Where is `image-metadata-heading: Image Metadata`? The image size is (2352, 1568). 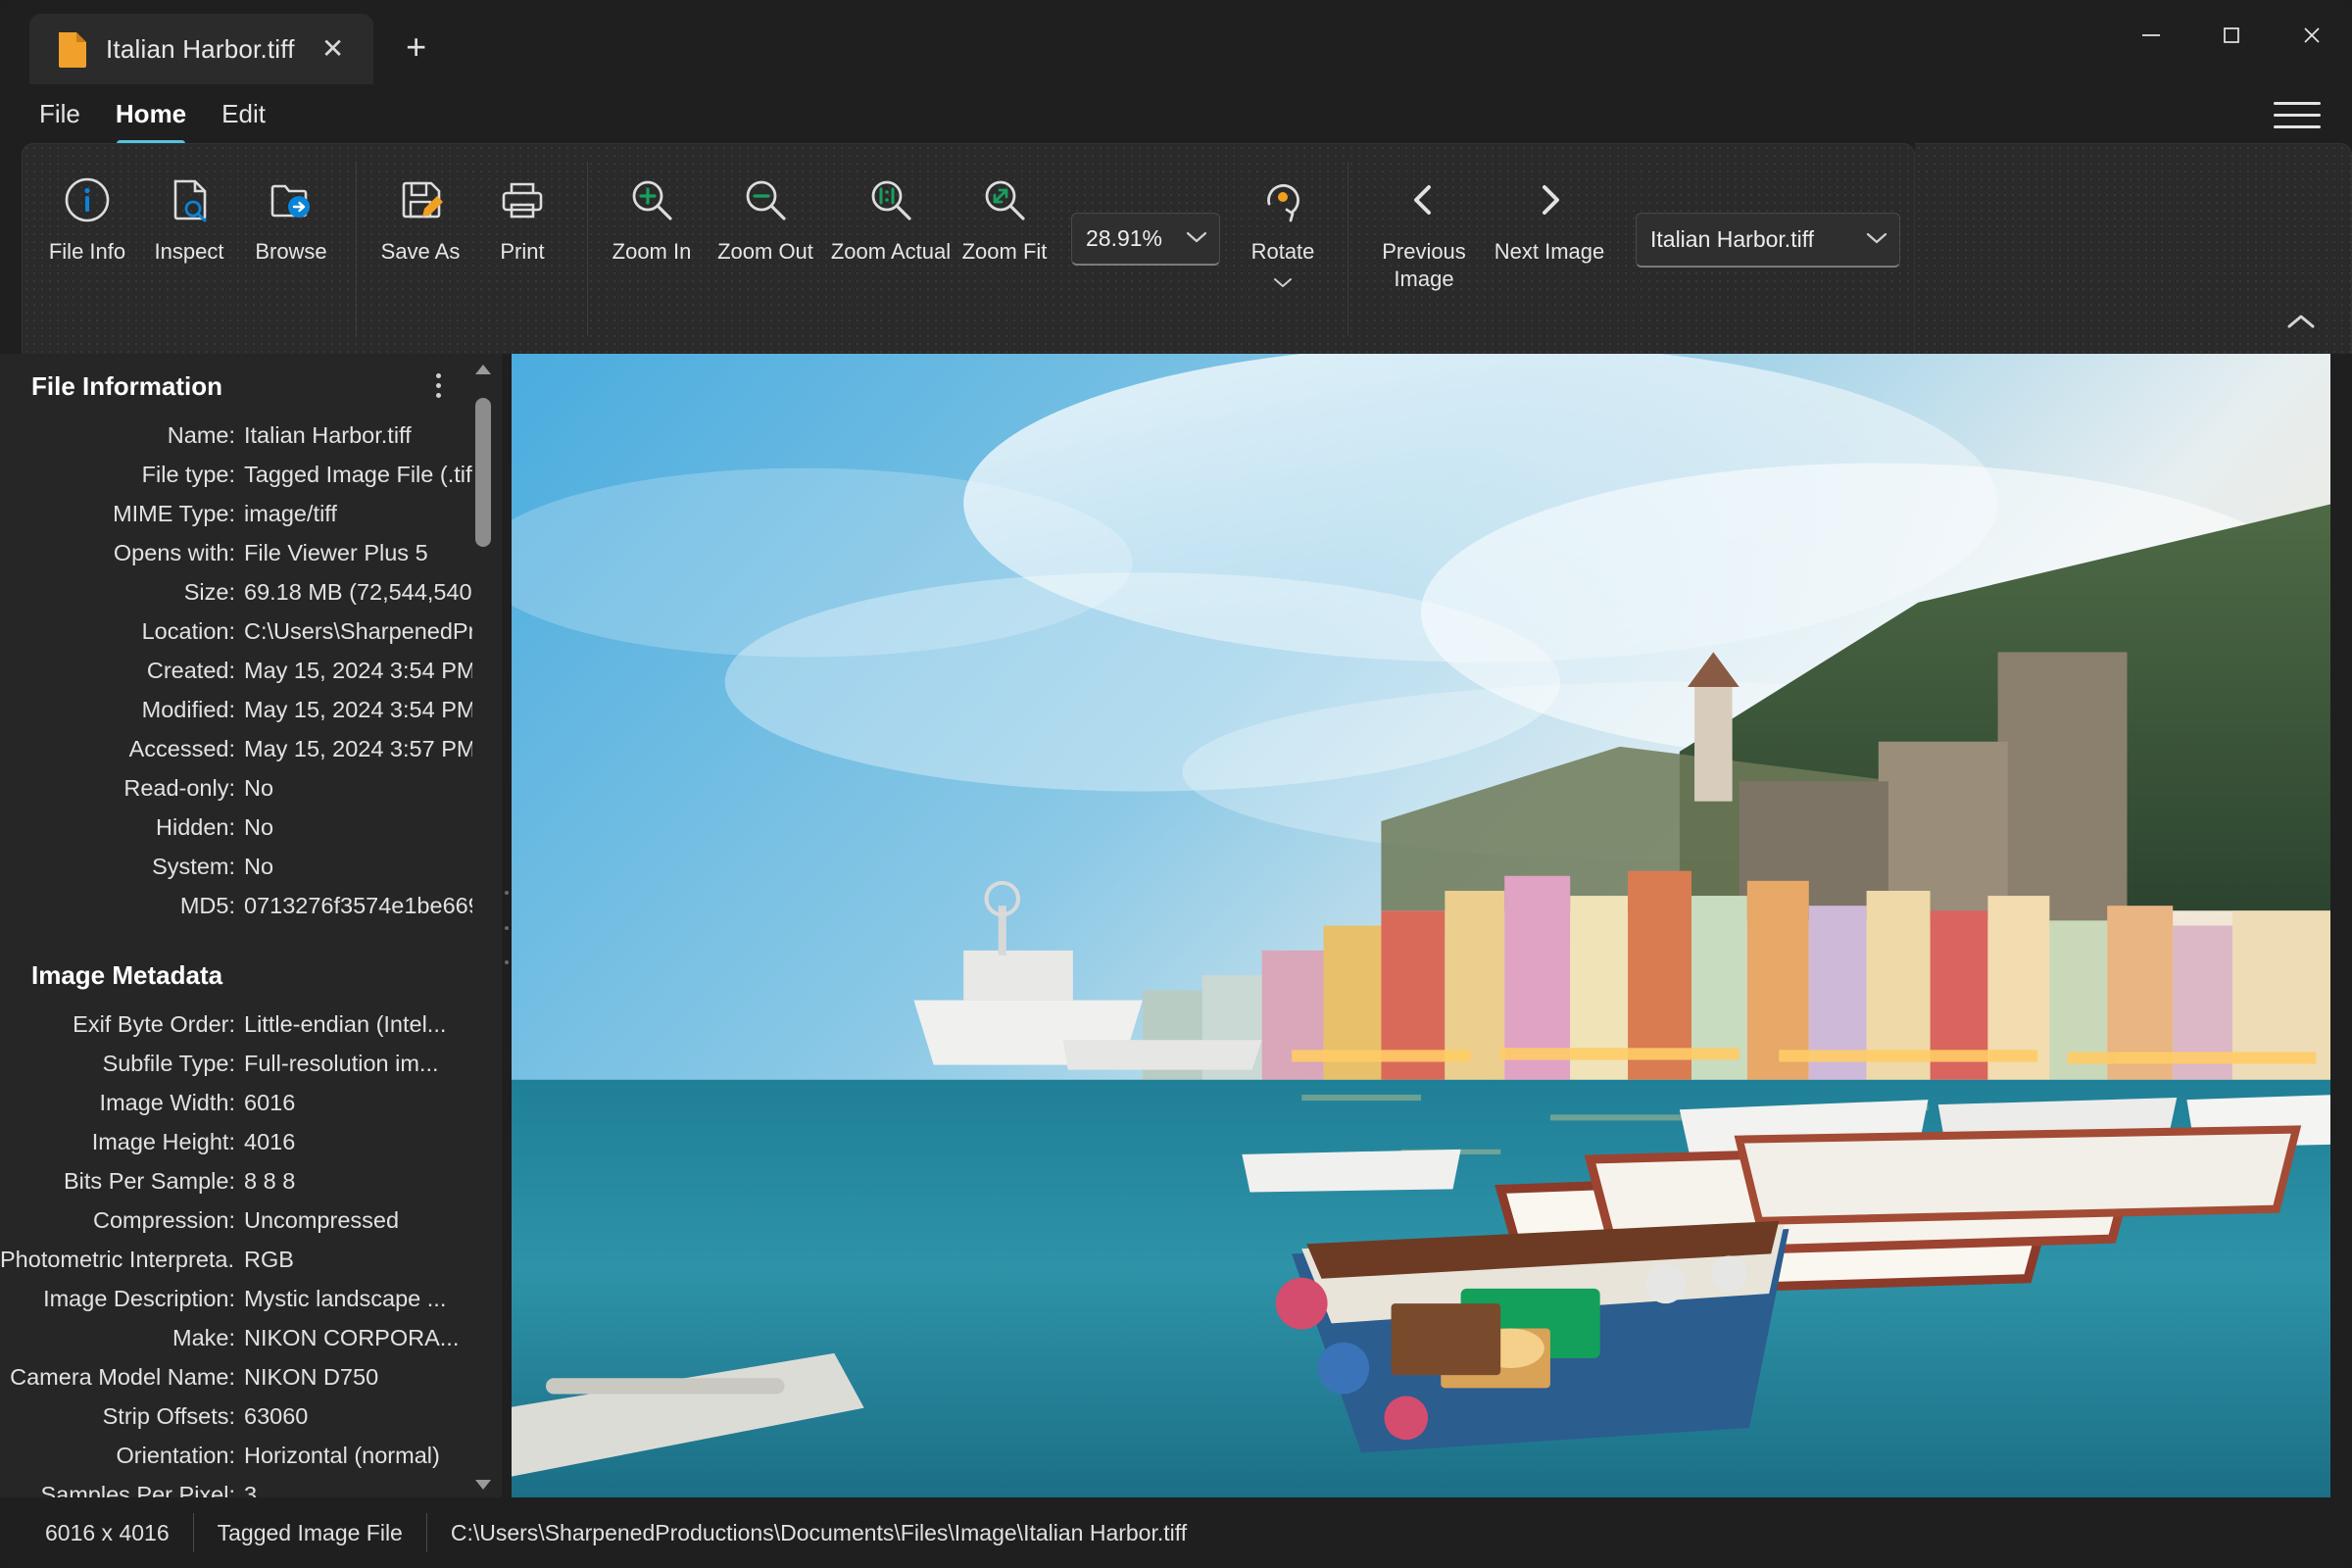 image-metadata-heading: Image Metadata is located at coordinates (127, 975).